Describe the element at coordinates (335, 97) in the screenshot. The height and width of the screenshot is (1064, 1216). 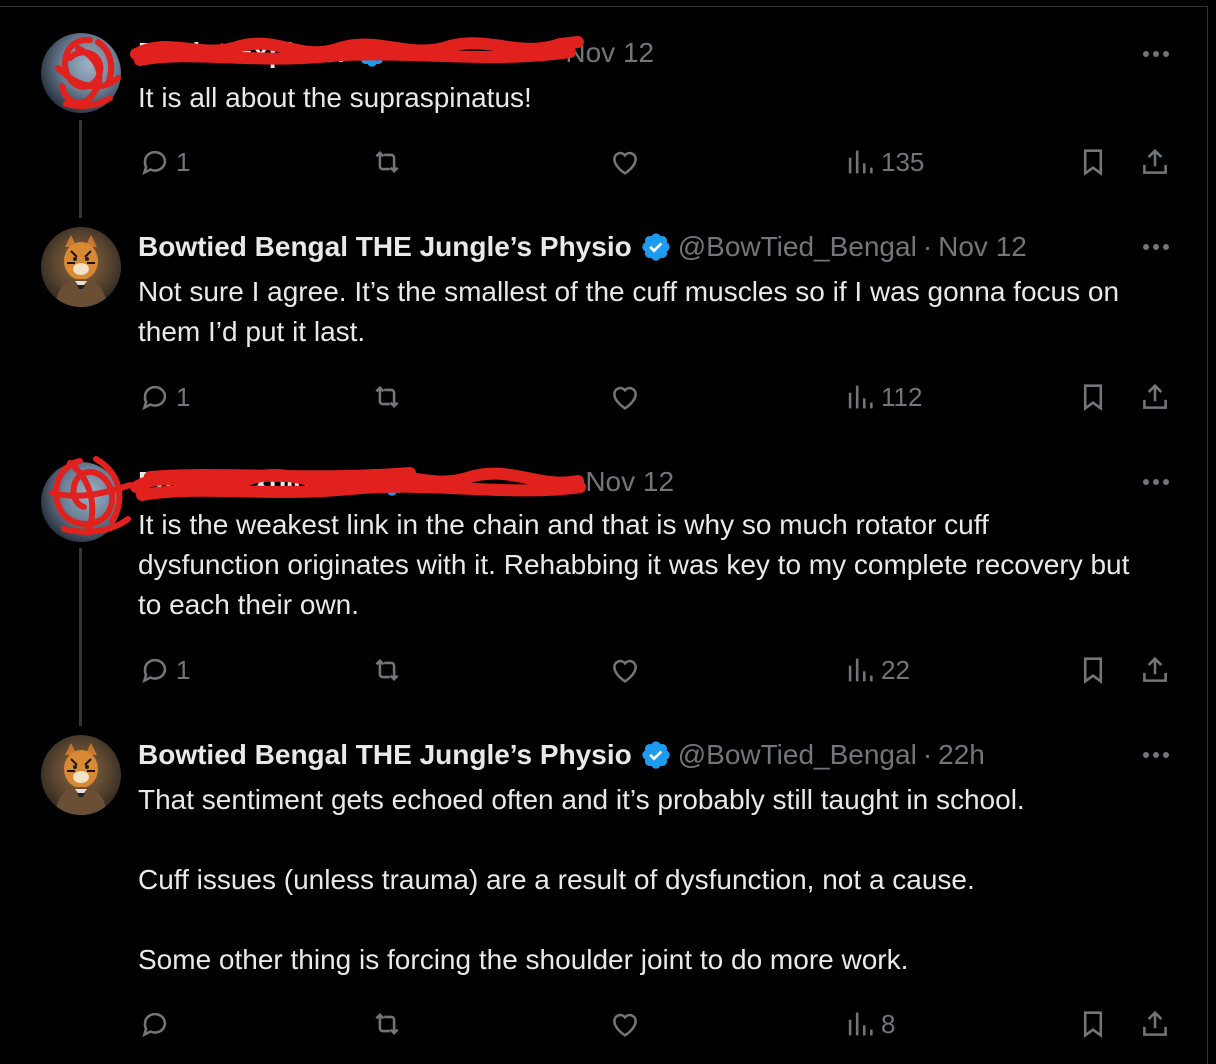
I see `tweet-text: It is all about the supraspinatus!` at that location.